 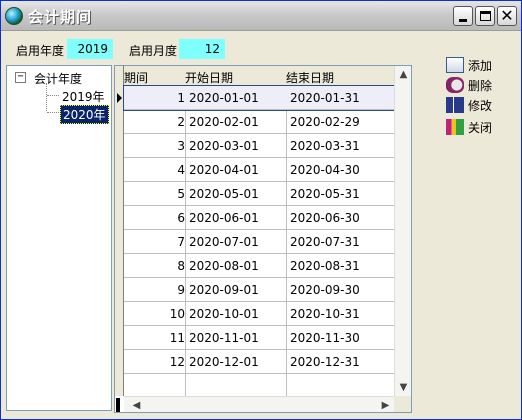 I want to click on cell-start-date: 2020-04-01, so click(x=224, y=170).